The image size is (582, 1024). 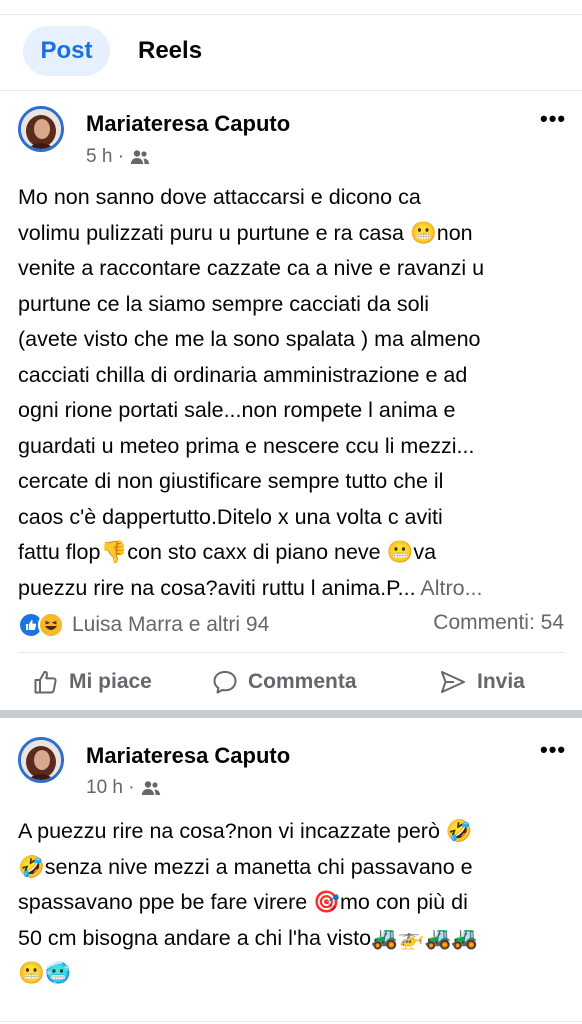 I want to click on like-button: Mi piace, so click(x=92, y=682).